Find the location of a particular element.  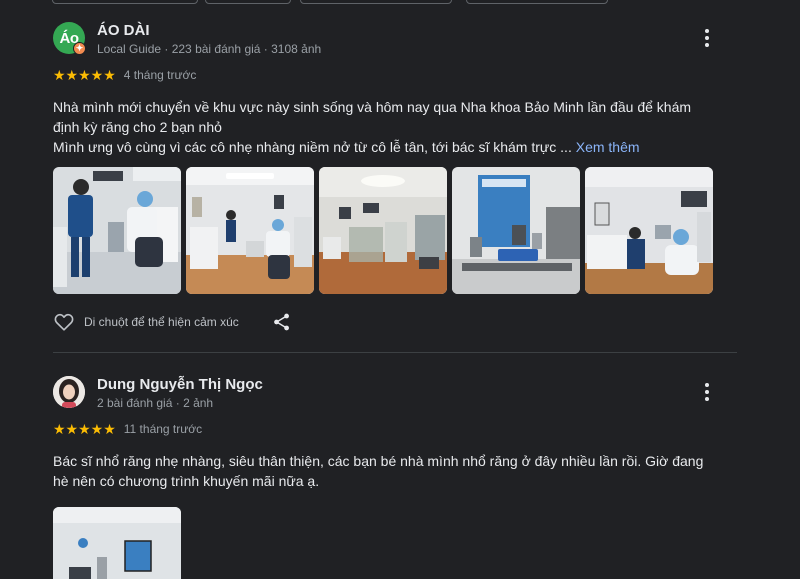

author-name: ÁO DÀI is located at coordinates (123, 30).